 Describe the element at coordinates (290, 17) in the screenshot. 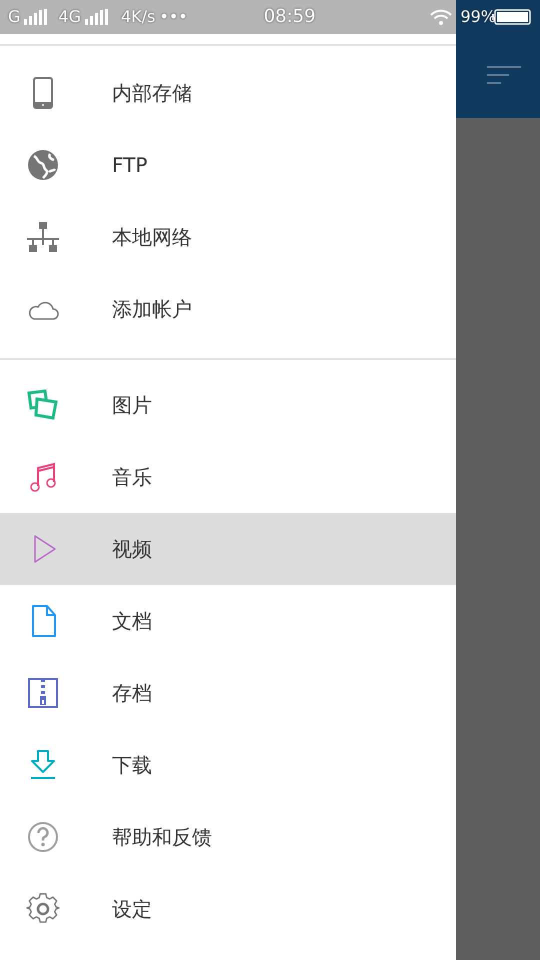

I see `clock: 08:59` at that location.